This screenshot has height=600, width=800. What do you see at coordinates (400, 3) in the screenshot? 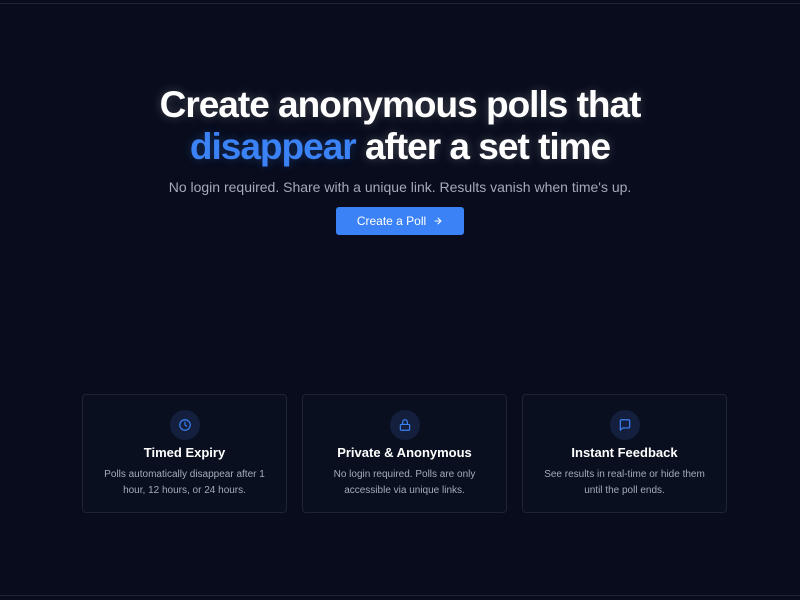
I see `header-divider` at bounding box center [400, 3].